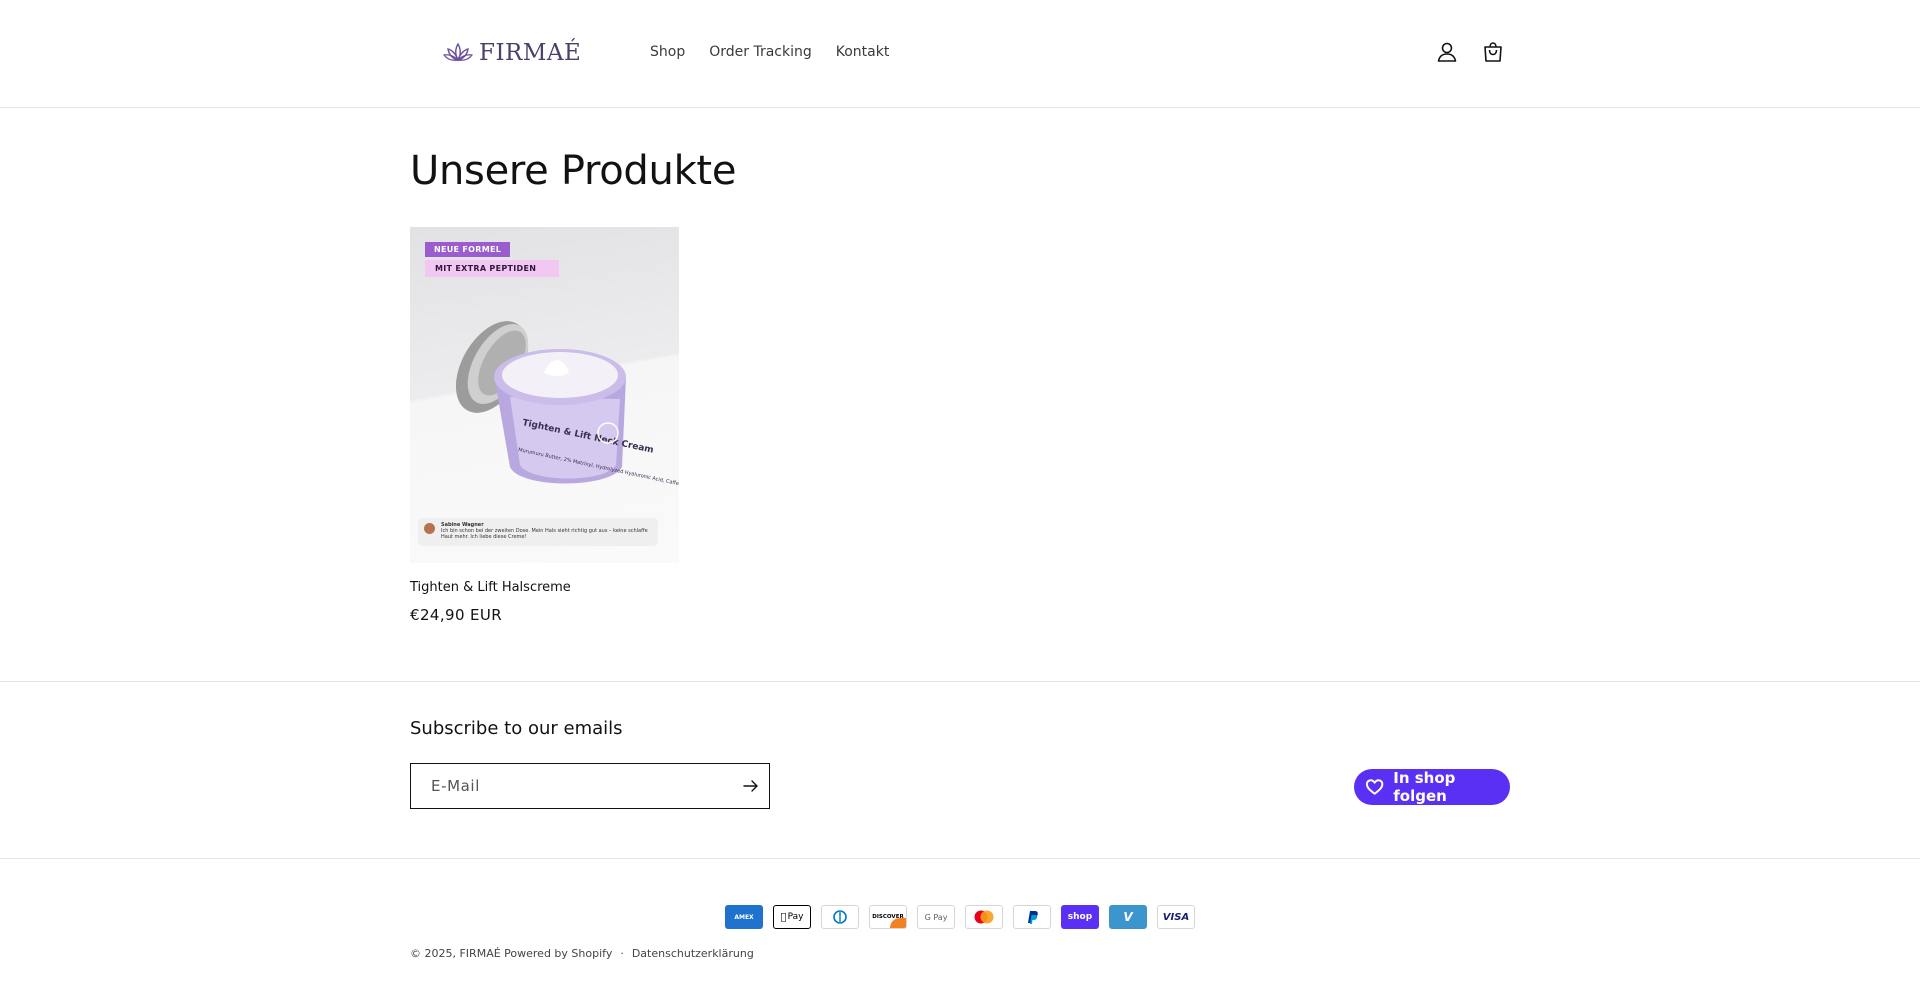 The width and height of the screenshot is (1920, 993). What do you see at coordinates (516, 728) in the screenshot?
I see `newsletter-title: Subscribe to our emails` at bounding box center [516, 728].